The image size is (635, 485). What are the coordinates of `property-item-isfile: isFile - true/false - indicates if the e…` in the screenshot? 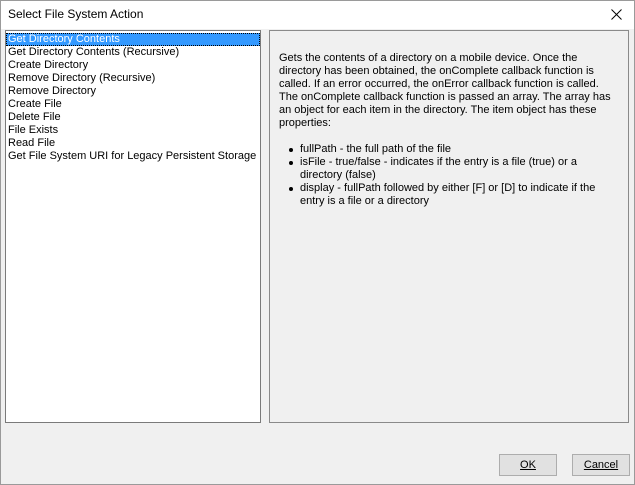 It's located at (449, 169).